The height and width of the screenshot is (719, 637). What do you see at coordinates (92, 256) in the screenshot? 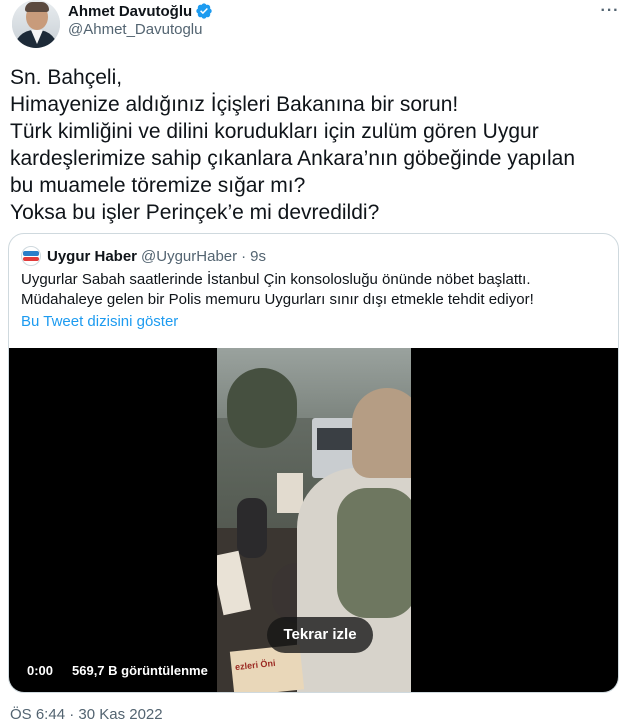
I see `quoted-author-name: Uygur Haber` at bounding box center [92, 256].